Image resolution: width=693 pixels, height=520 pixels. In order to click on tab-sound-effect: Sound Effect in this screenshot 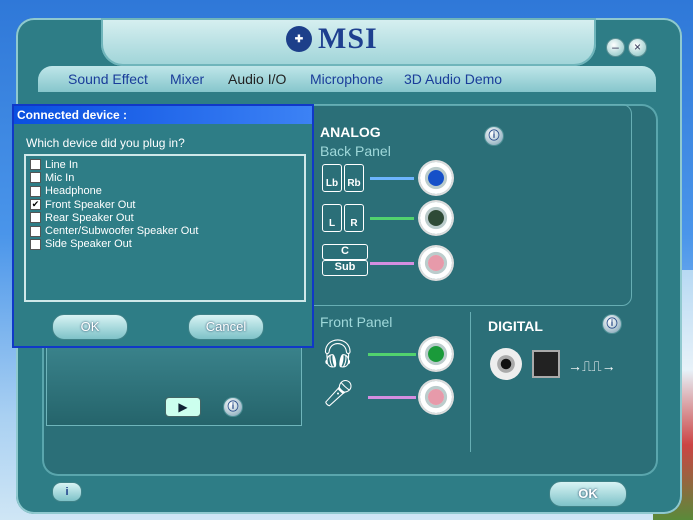, I will do `click(108, 79)`.